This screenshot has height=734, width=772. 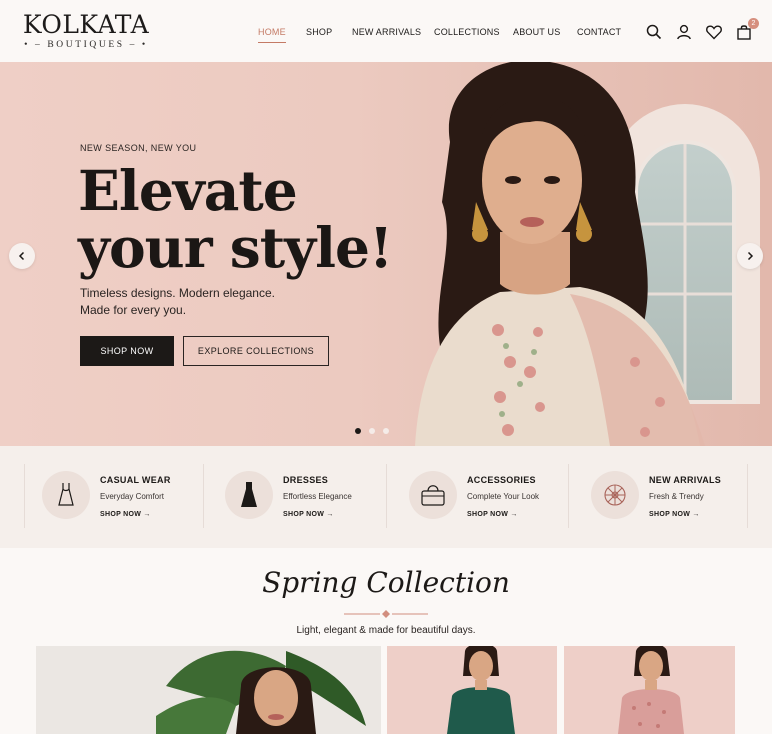 I want to click on hero-headline-line1: Elevate, so click(x=188, y=190).